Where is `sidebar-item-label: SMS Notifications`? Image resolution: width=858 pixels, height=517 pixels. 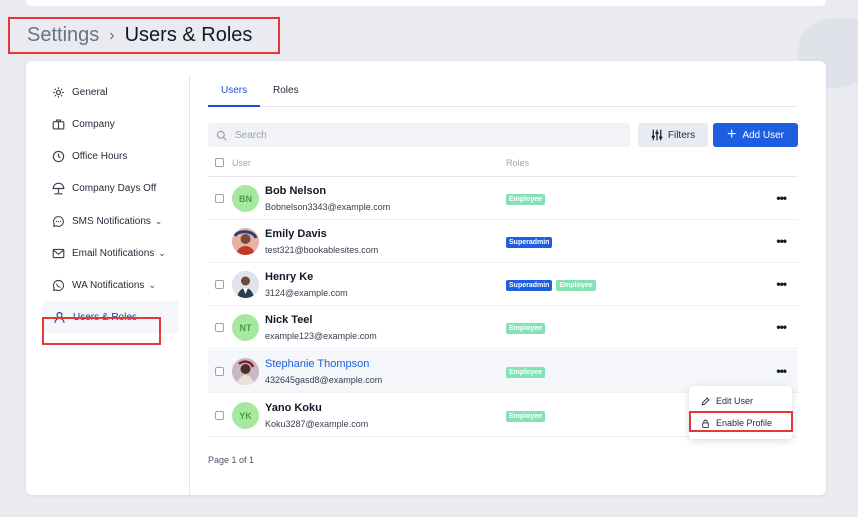 sidebar-item-label: SMS Notifications is located at coordinates (111, 221).